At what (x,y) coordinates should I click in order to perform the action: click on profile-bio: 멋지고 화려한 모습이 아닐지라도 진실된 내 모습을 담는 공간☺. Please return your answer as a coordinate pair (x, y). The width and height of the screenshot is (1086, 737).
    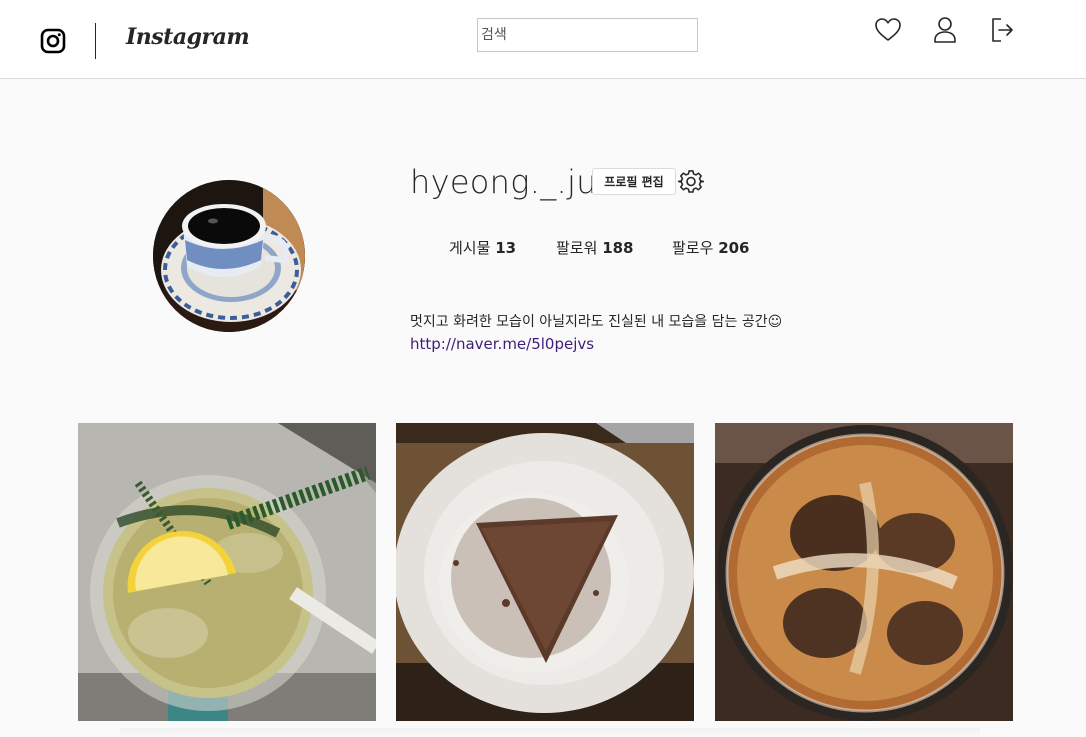
    Looking at the image, I should click on (596, 322).